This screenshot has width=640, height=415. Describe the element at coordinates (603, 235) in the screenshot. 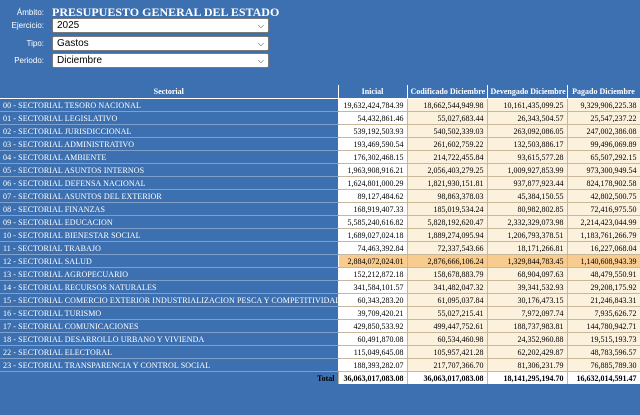

I see `pagado-cell: 1,183,761,266.79` at that location.